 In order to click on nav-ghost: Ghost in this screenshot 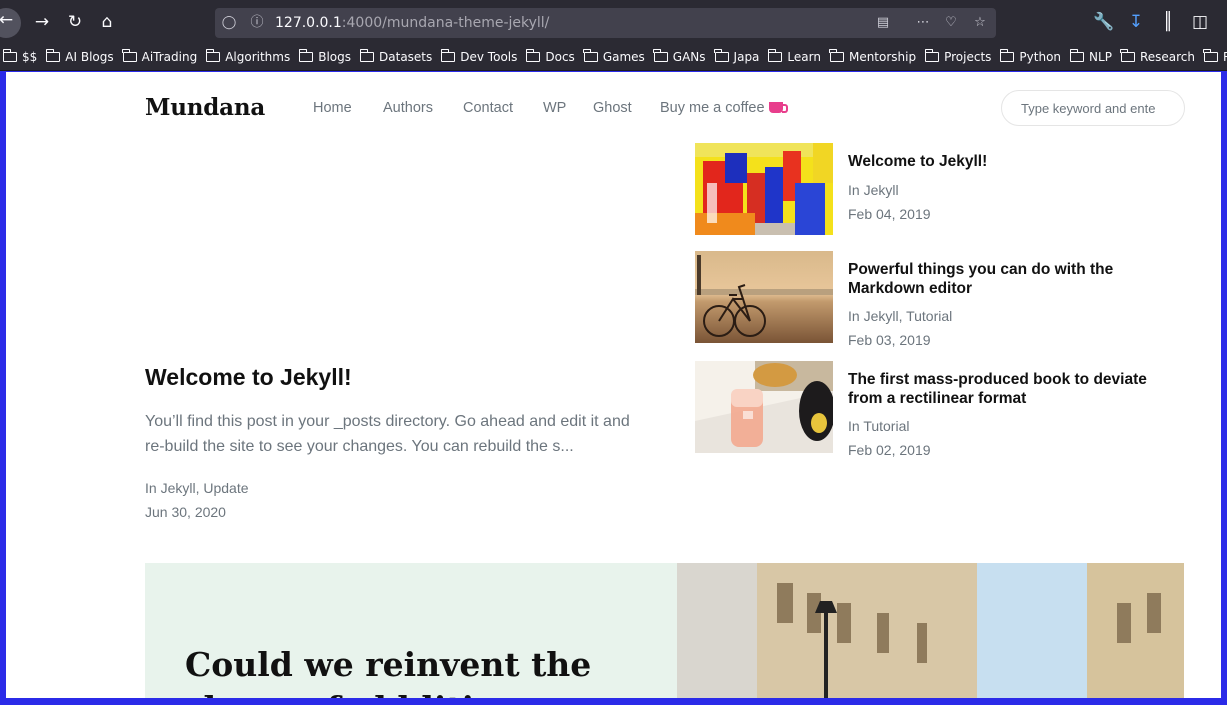, I will do `click(612, 108)`.